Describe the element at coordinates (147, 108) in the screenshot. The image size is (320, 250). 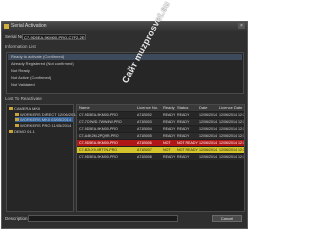
I see `column-header: Licence No.` at that location.